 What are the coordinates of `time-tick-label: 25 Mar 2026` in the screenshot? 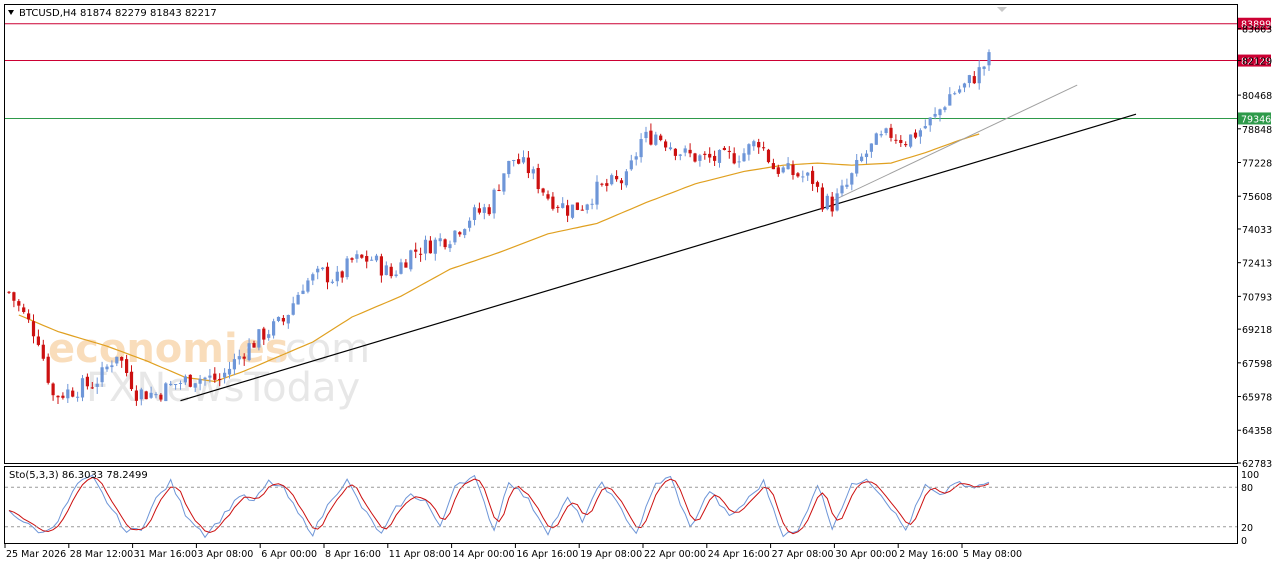 It's located at (36, 554).